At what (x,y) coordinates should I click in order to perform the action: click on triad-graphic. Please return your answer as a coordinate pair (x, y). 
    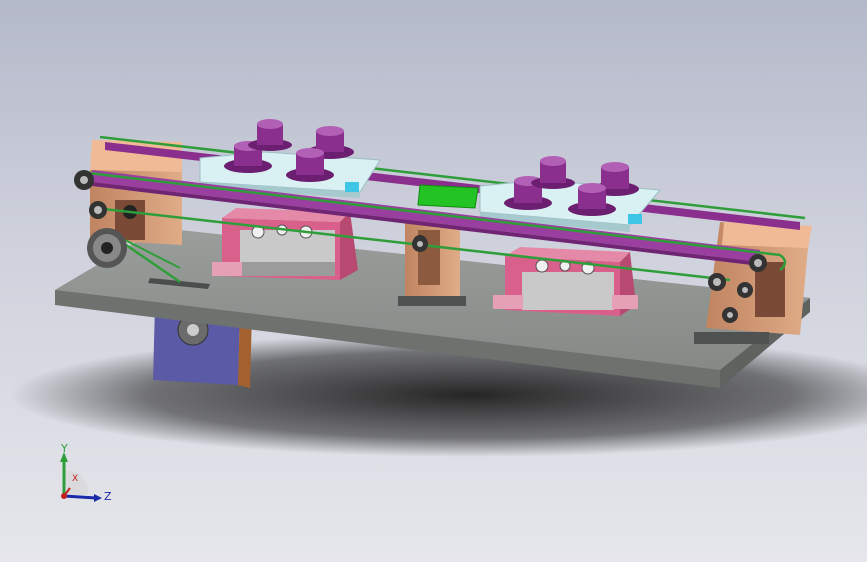
    Looking at the image, I should click on (81, 477).